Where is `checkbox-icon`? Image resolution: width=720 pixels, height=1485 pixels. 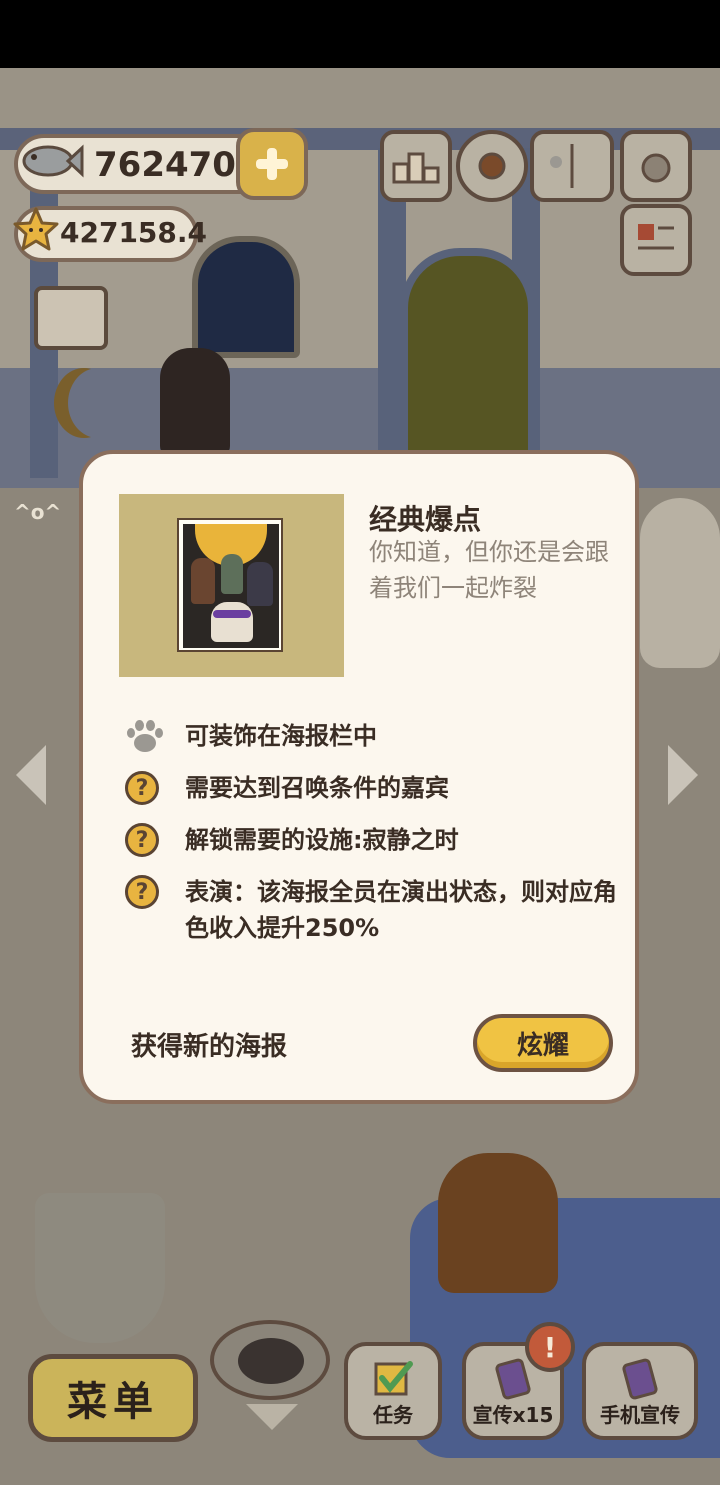
checkbox-icon is located at coordinates (393, 1378).